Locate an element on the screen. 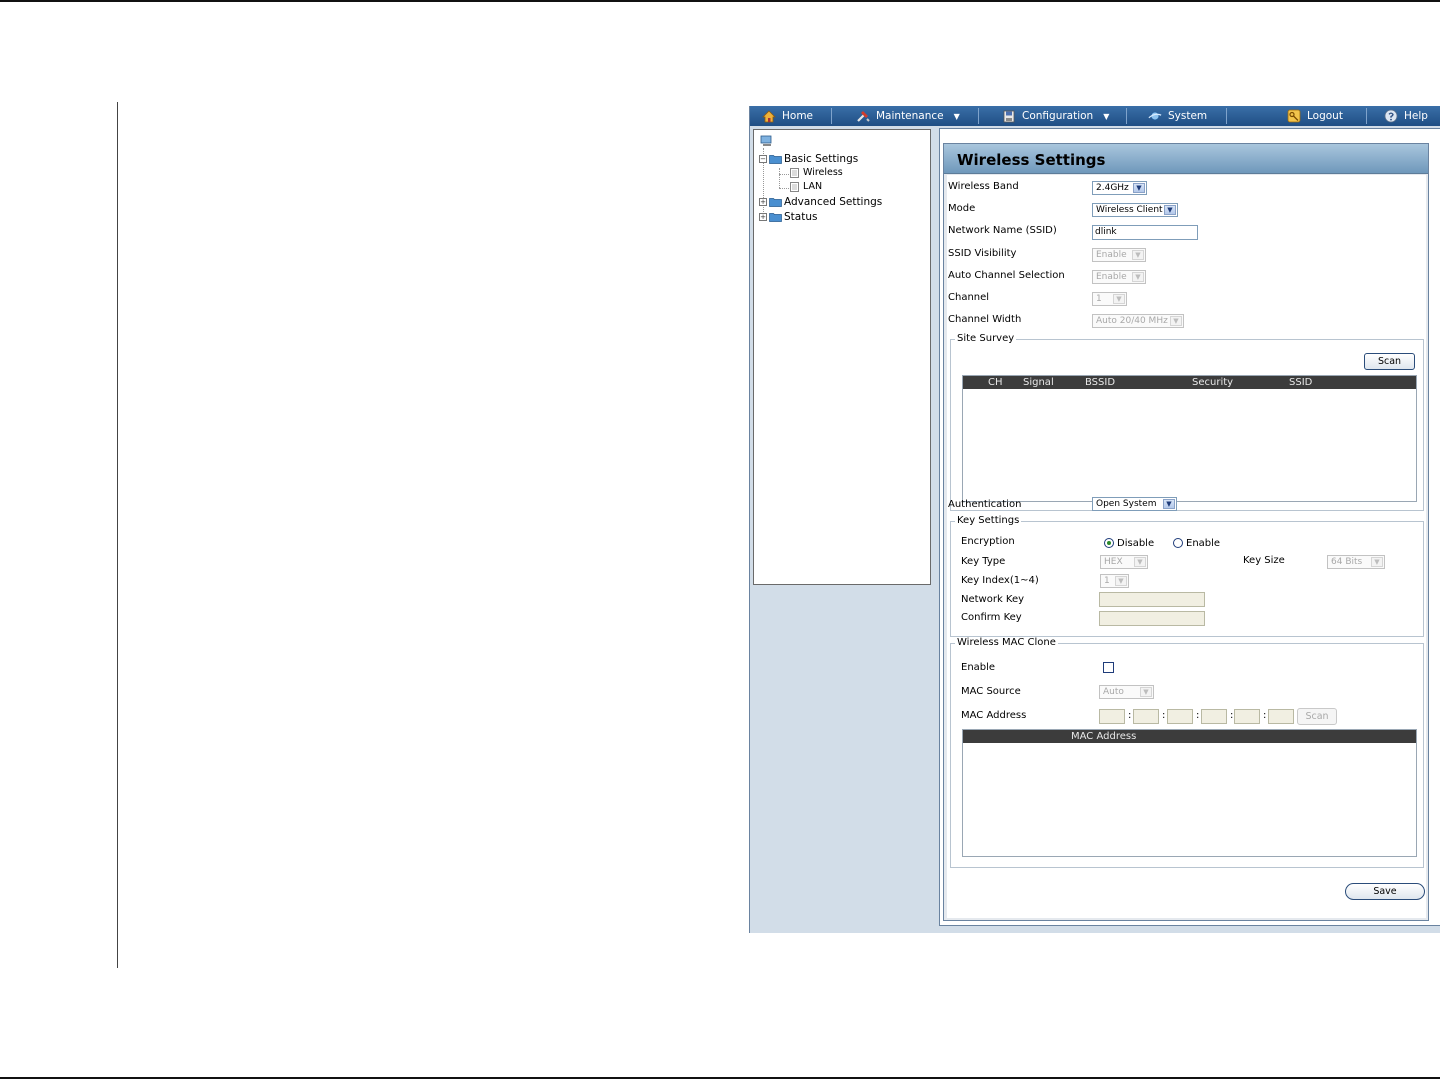  tree-item-wireless: Wireless is located at coordinates (816, 172).